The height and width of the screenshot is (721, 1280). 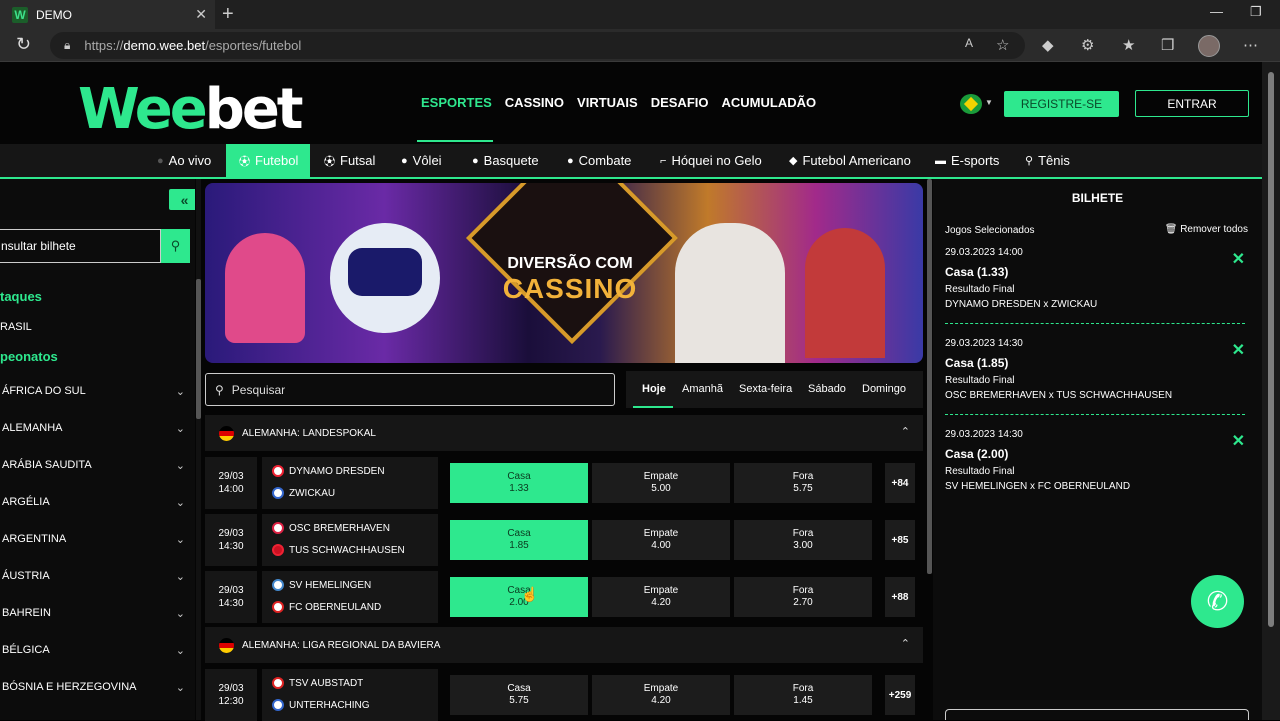 I want to click on sidebar-scrollbar, so click(x=198, y=449).